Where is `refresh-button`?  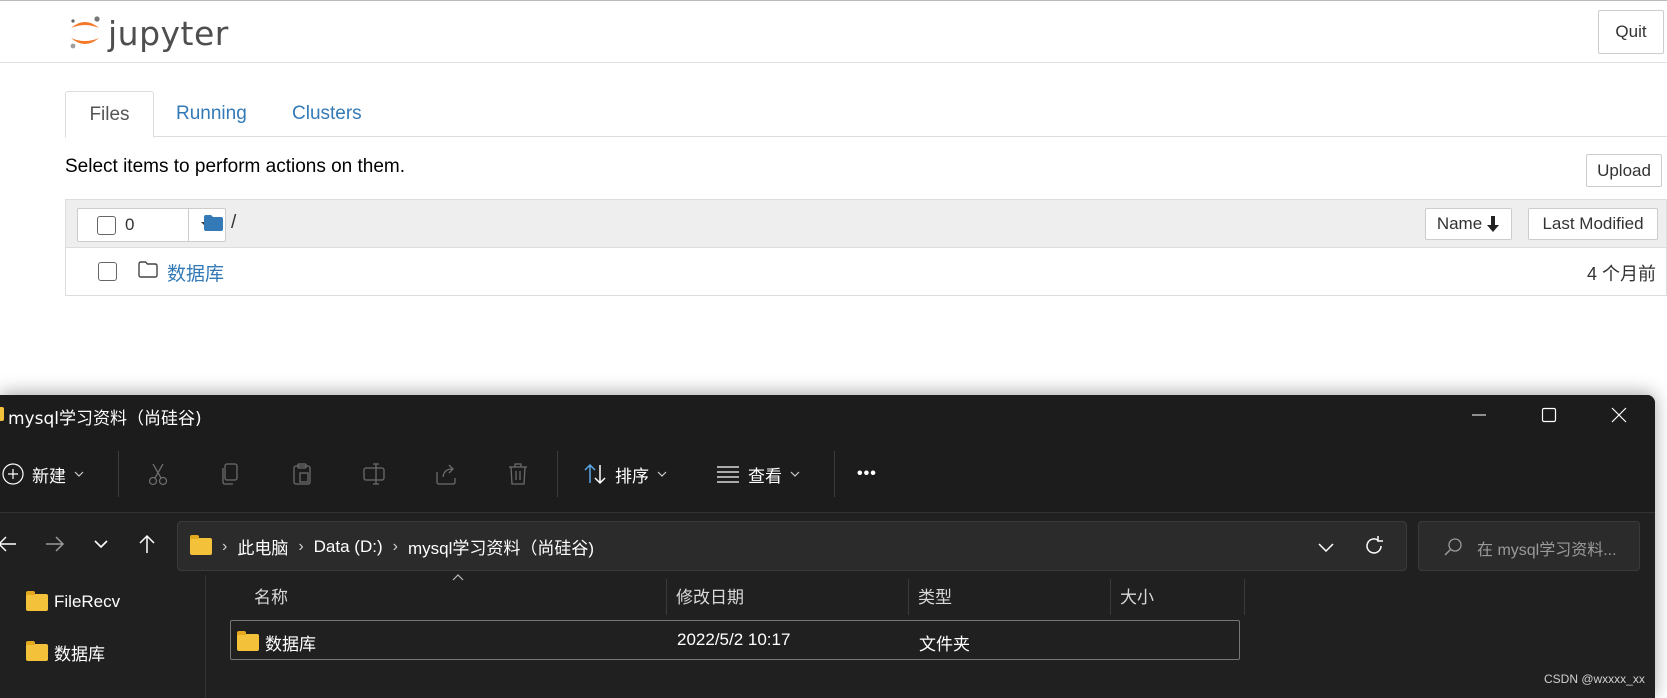 refresh-button is located at coordinates (1374, 548).